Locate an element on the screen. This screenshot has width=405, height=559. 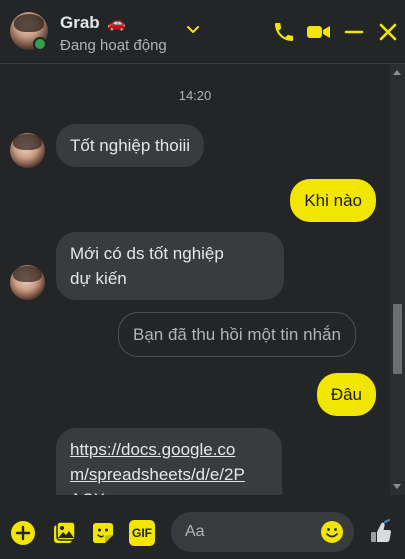
contact-status: Đang hoạt động is located at coordinates (113, 45).